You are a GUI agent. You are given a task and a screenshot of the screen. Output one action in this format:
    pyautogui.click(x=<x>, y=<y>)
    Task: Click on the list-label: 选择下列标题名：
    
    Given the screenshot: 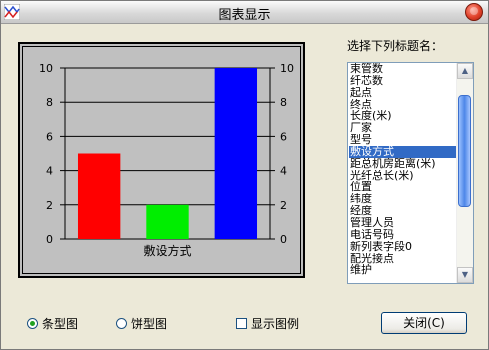 What is the action you would take?
    pyautogui.click(x=395, y=46)
    